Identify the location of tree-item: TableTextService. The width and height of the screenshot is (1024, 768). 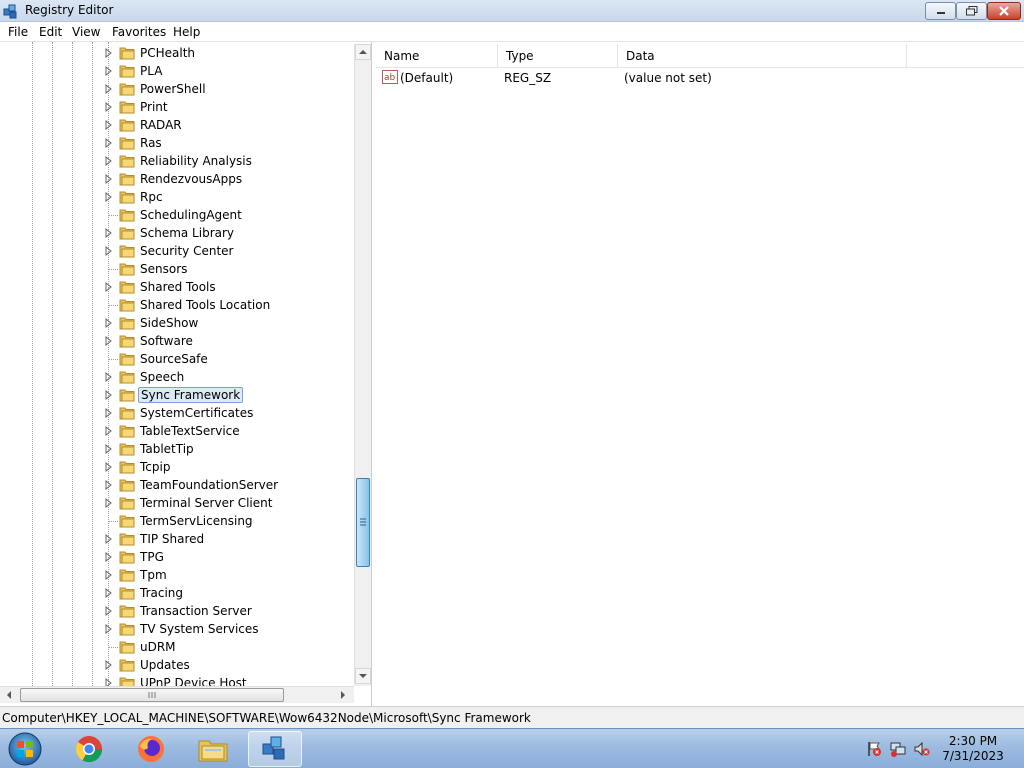
(229, 431).